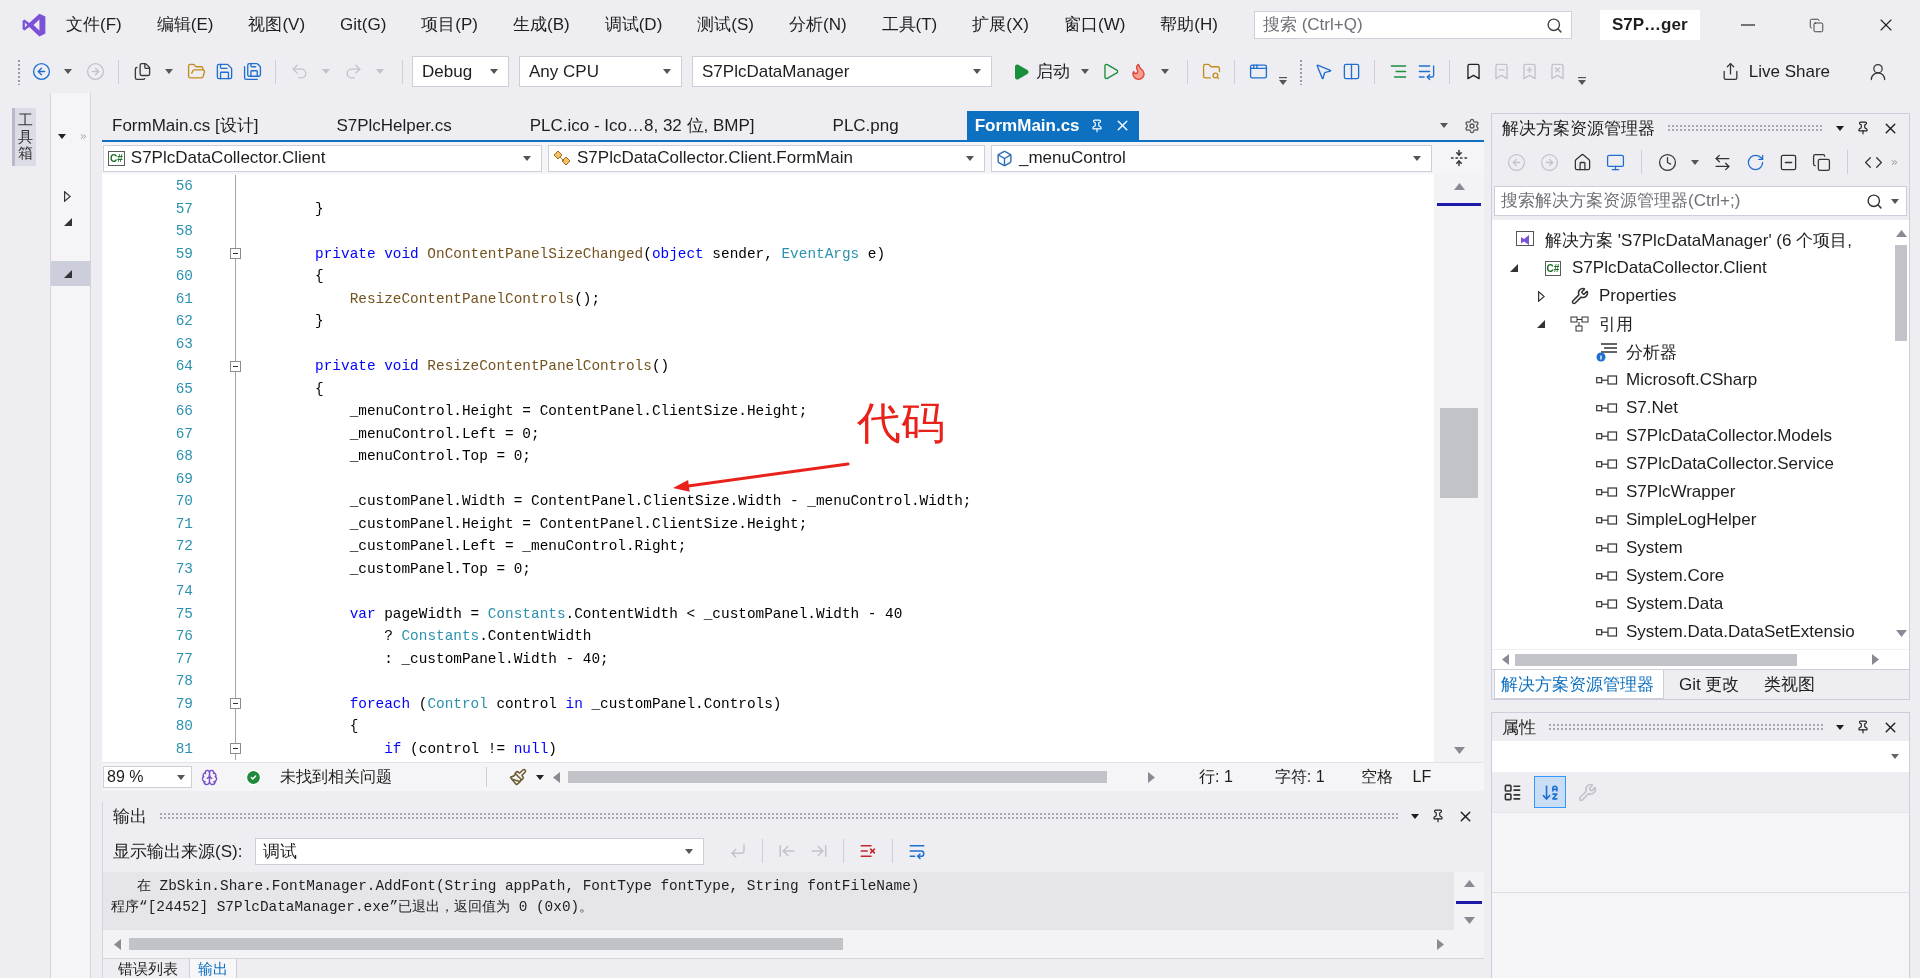 The height and width of the screenshot is (978, 1920). Describe the element at coordinates (322, 158) in the screenshot. I see `navigation-dropdown: C# S7PlcDataCollector.Client` at that location.